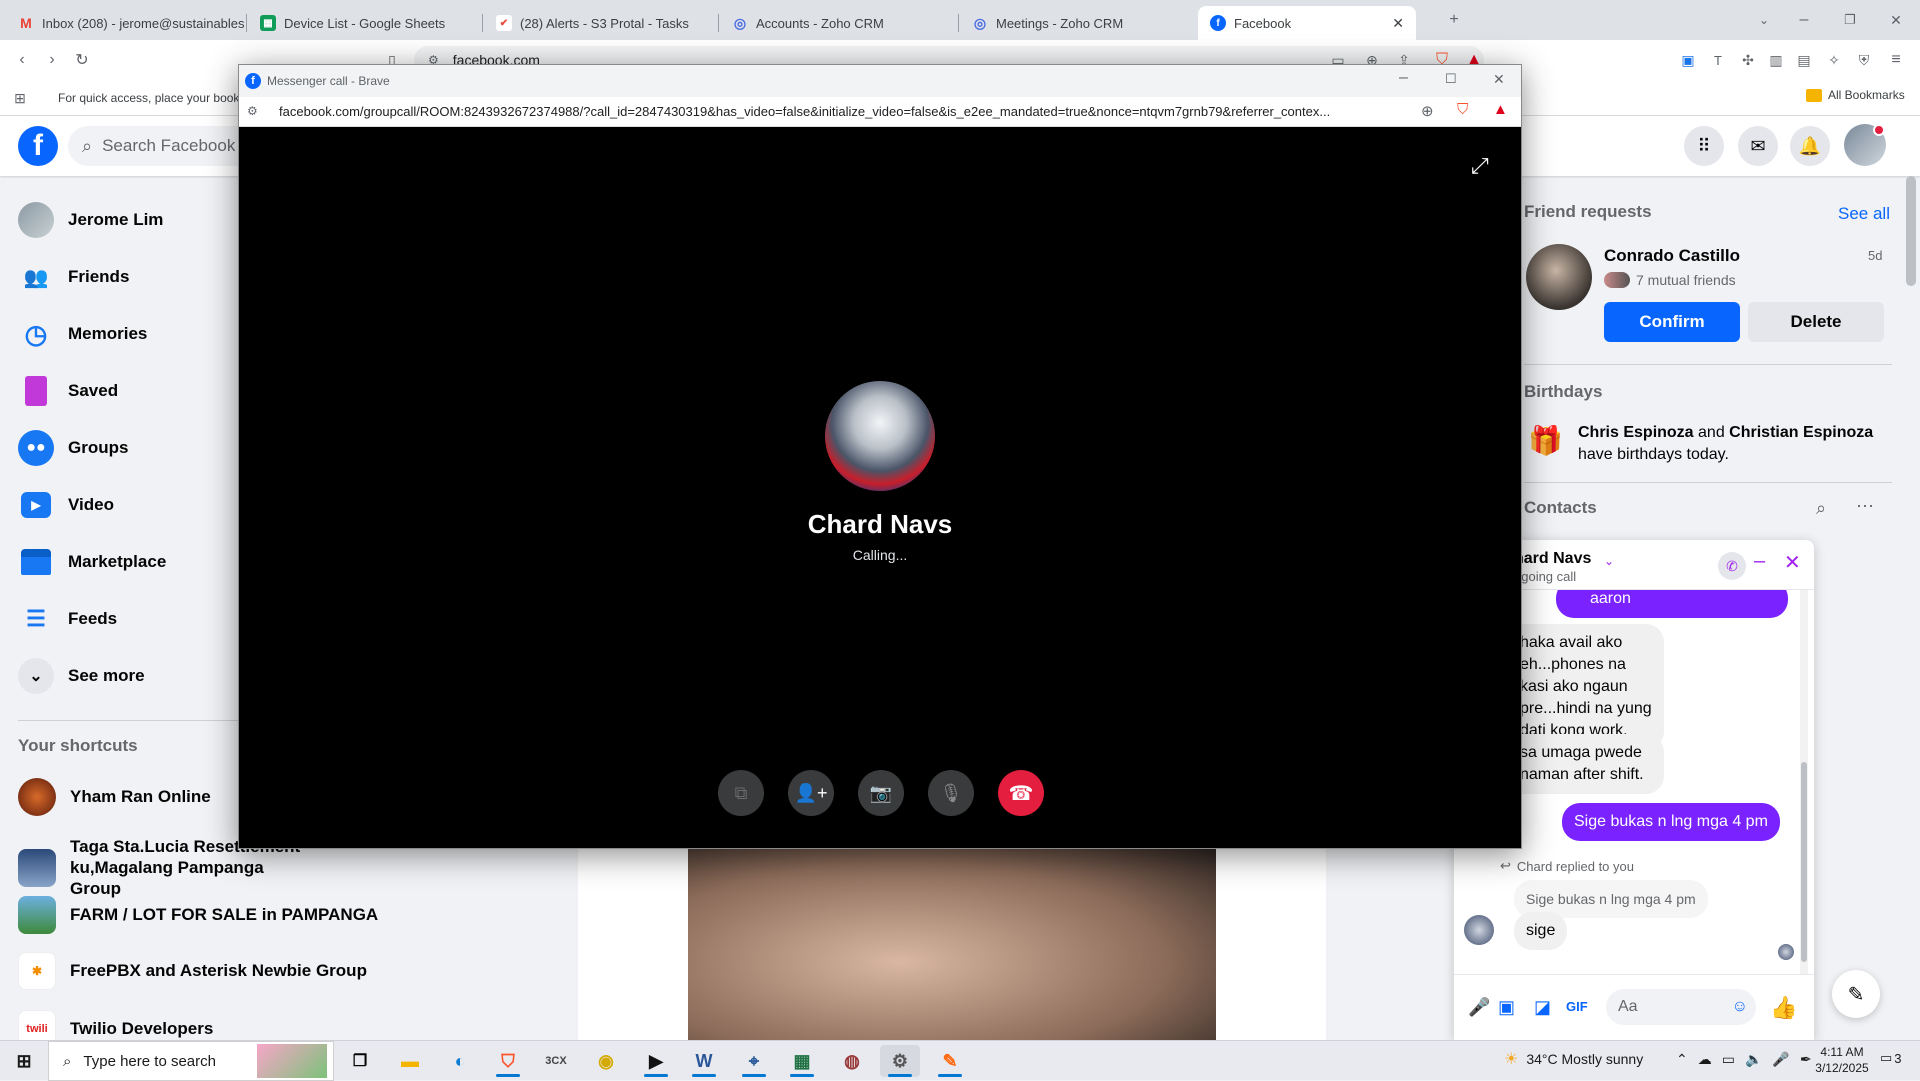 The image size is (1920, 1081). Describe the element at coordinates (125, 23) in the screenshot. I see `tab-gmail: M Inbox (208) - jerome@sustainablesp` at that location.